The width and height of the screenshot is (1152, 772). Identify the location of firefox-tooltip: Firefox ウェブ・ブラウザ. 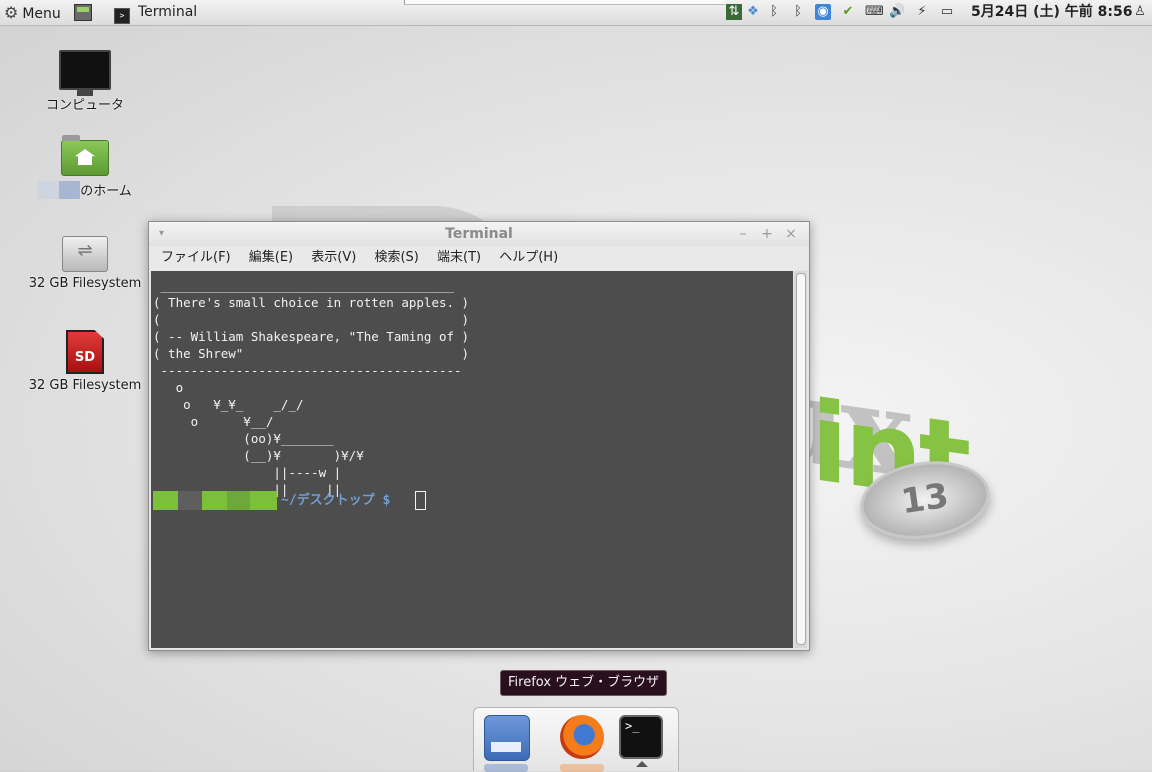
(584, 683).